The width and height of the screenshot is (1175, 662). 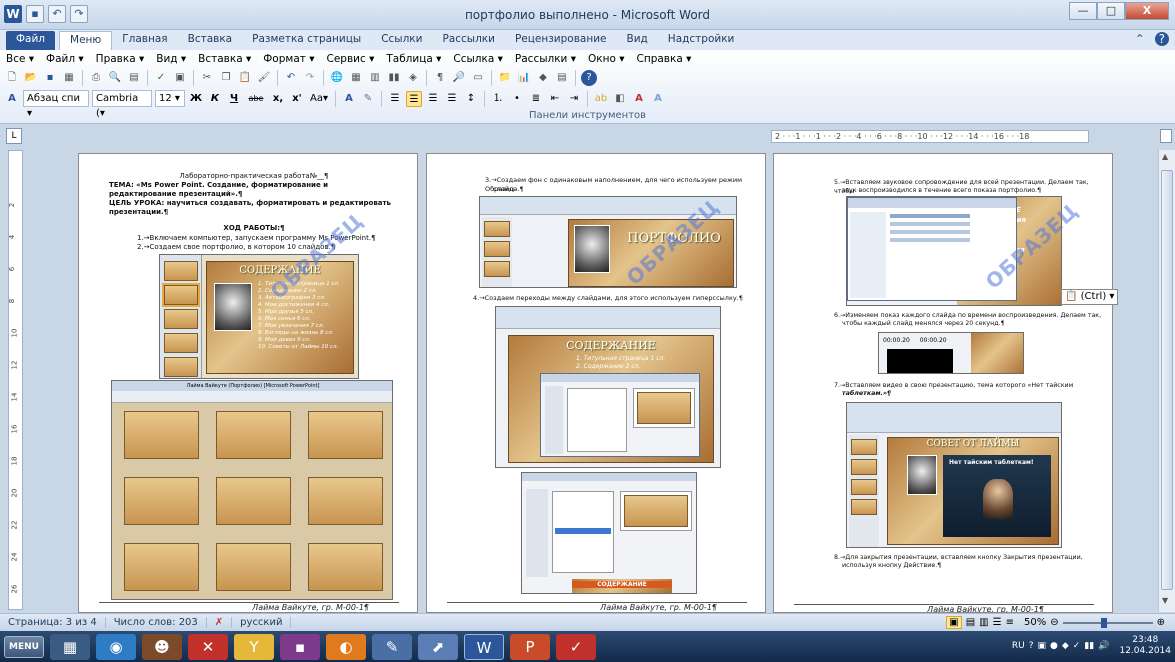 I want to click on undo-icon: ↶, so click(x=291, y=78).